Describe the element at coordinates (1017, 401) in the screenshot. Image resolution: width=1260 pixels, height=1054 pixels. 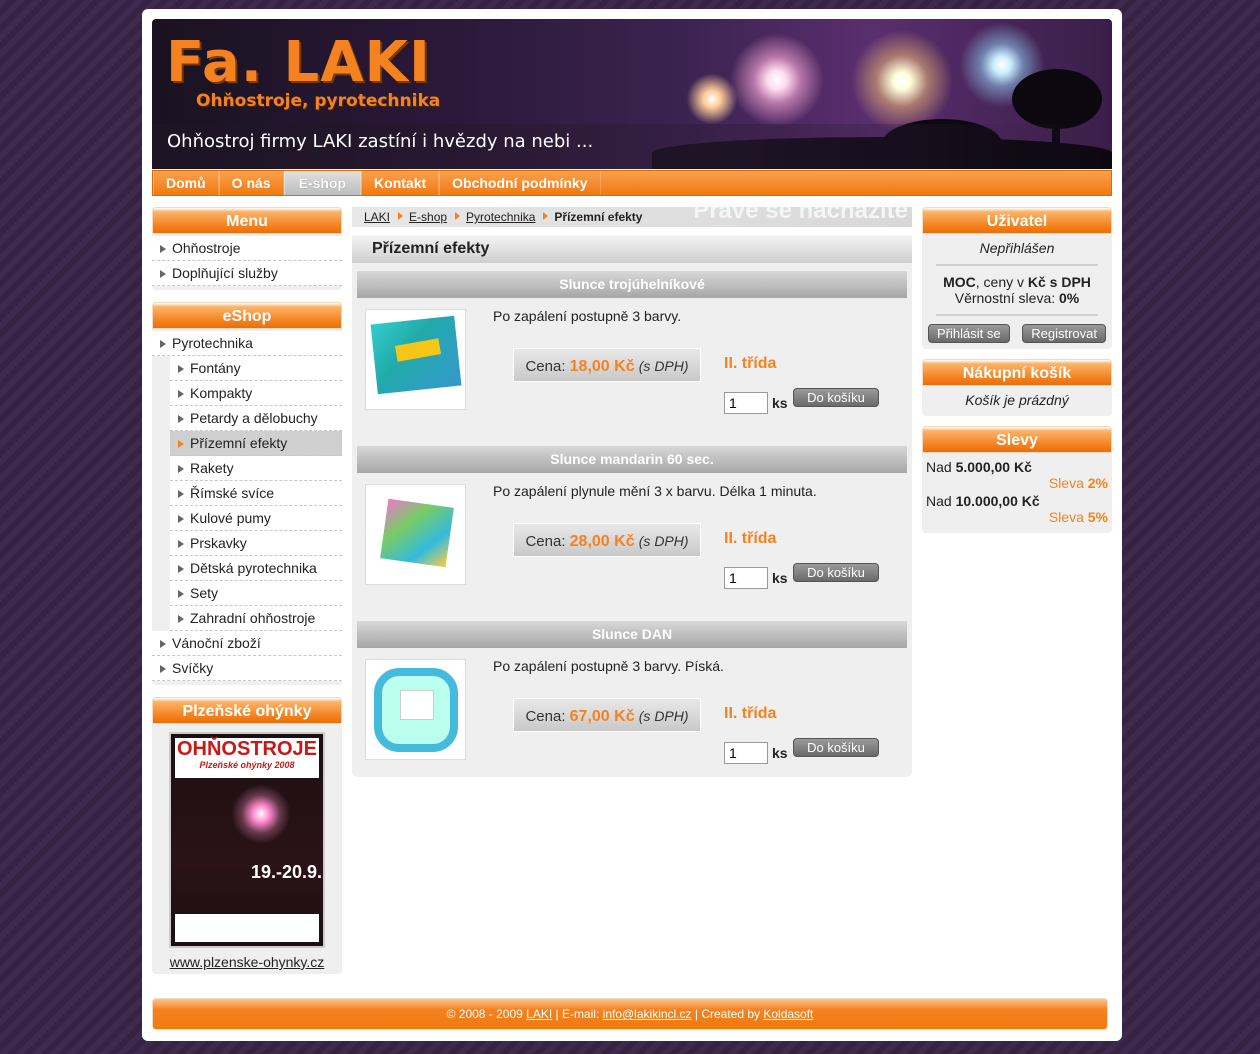
I see `cart-status: Košík je prázdný` at that location.